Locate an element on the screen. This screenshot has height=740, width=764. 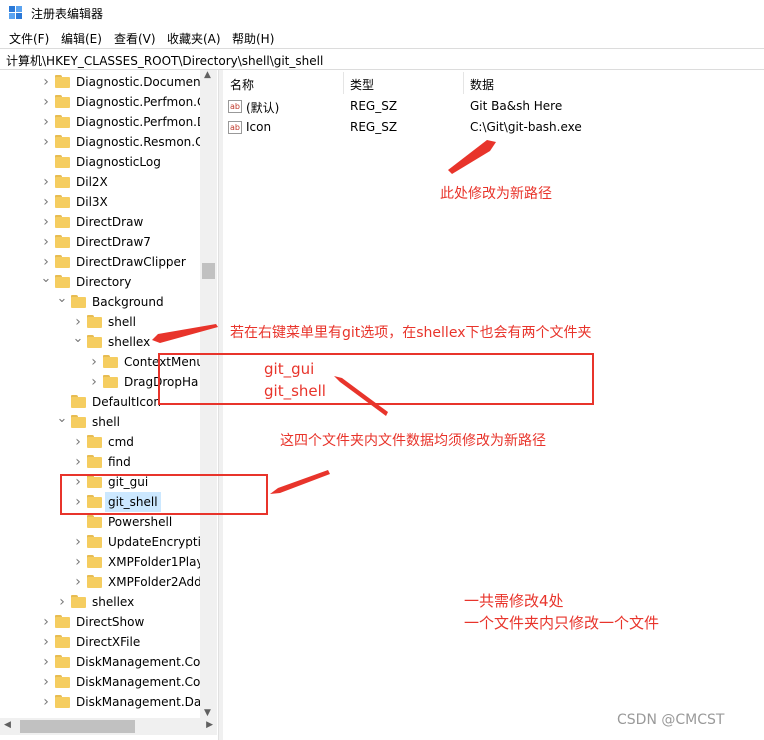
tree-item: ⌄ Background is located at coordinates (108, 302).